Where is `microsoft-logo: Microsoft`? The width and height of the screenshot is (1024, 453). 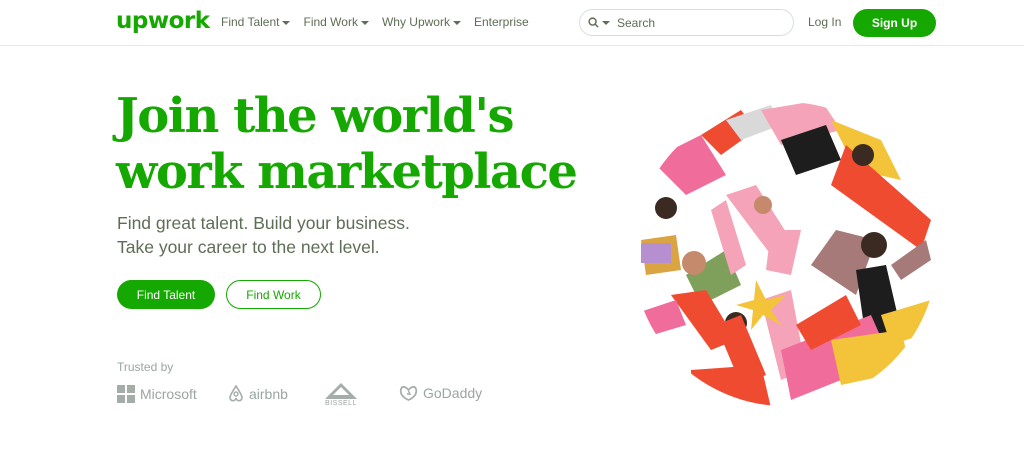
microsoft-logo: Microsoft is located at coordinates (157, 394).